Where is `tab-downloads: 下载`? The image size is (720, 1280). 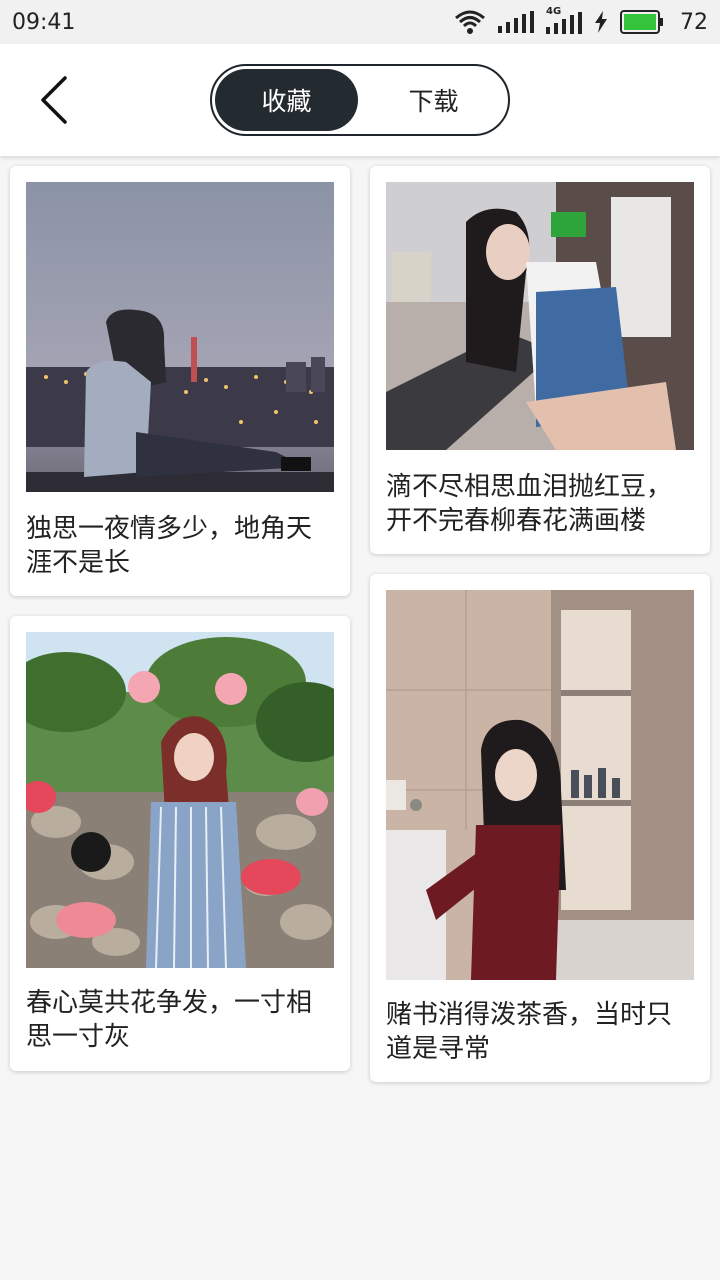 tab-downloads: 下载 is located at coordinates (433, 100).